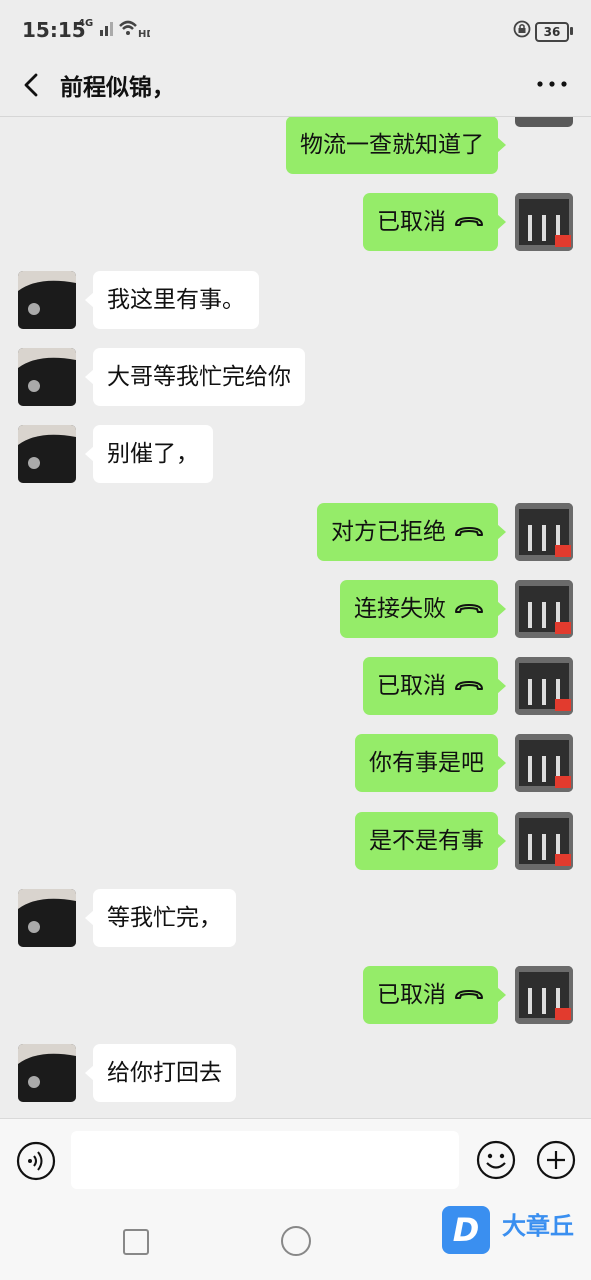  I want to click on message-bubble: 别催了，, so click(149, 454).